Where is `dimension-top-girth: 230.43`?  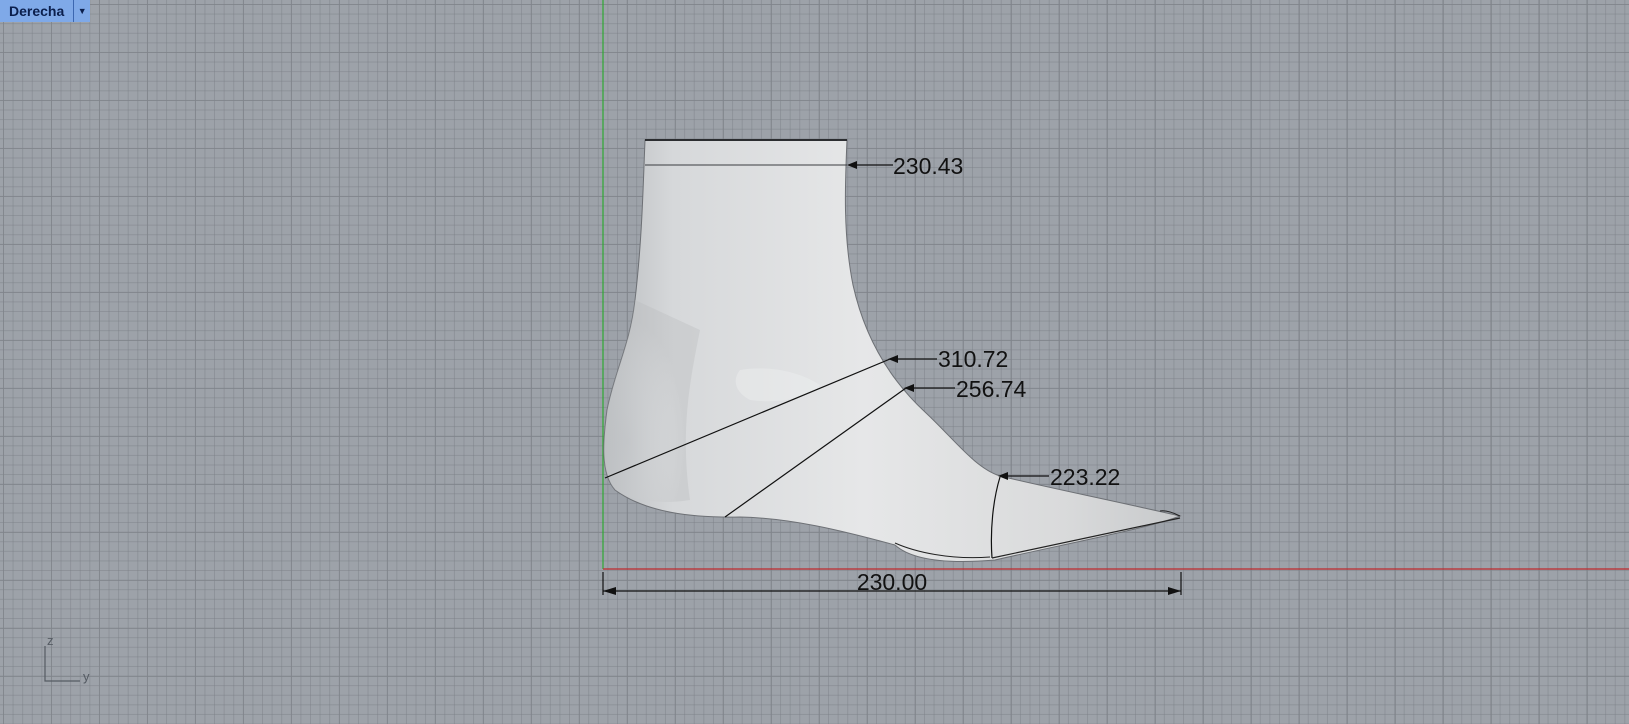
dimension-top-girth: 230.43 is located at coordinates (905, 166).